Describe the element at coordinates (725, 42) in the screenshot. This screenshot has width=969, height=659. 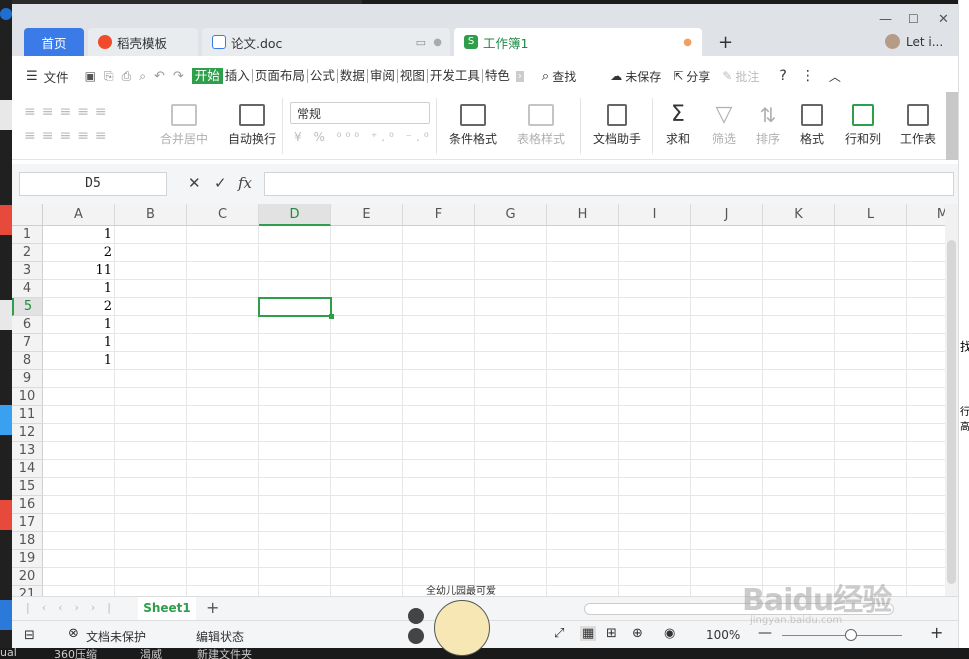
I see `new-tab-button: +` at that location.